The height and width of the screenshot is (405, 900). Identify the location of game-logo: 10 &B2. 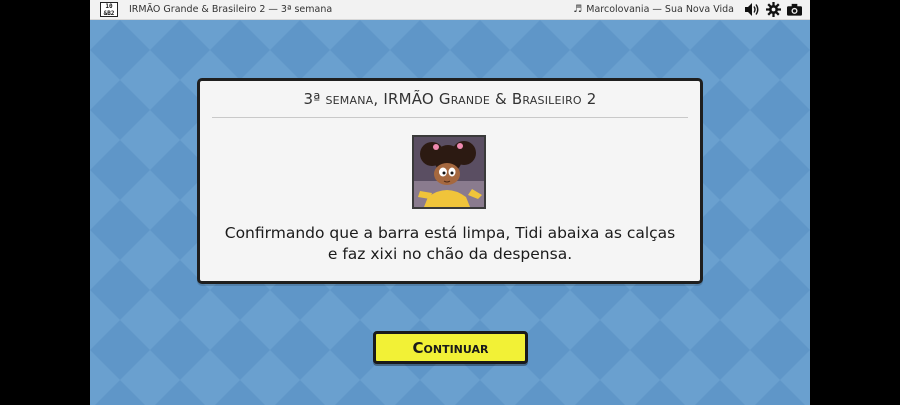
(109, 9).